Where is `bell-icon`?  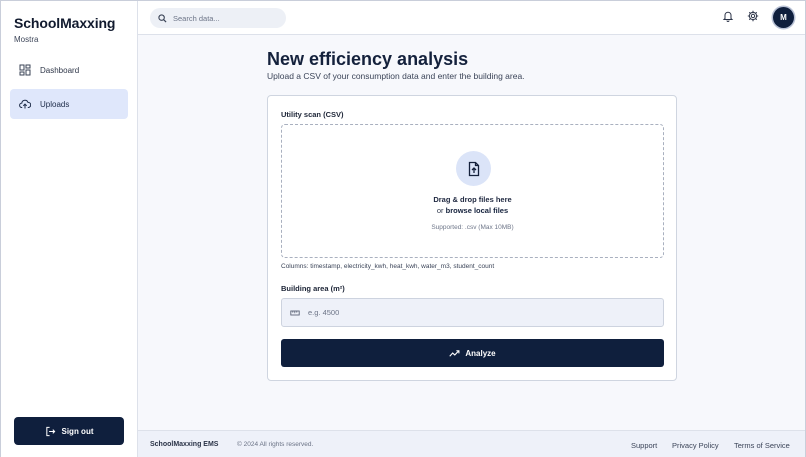 bell-icon is located at coordinates (728, 16).